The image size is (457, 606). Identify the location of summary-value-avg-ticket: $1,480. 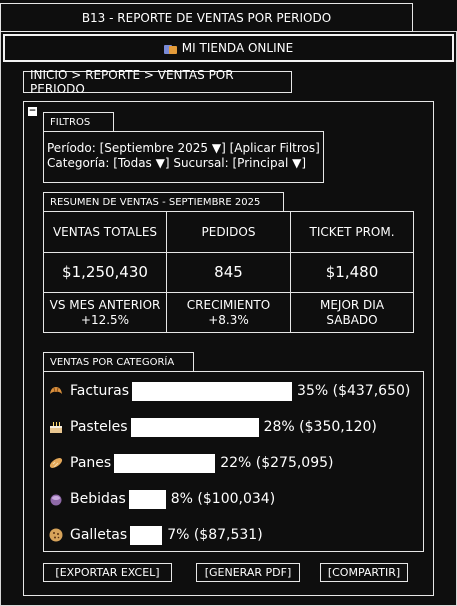
(352, 273).